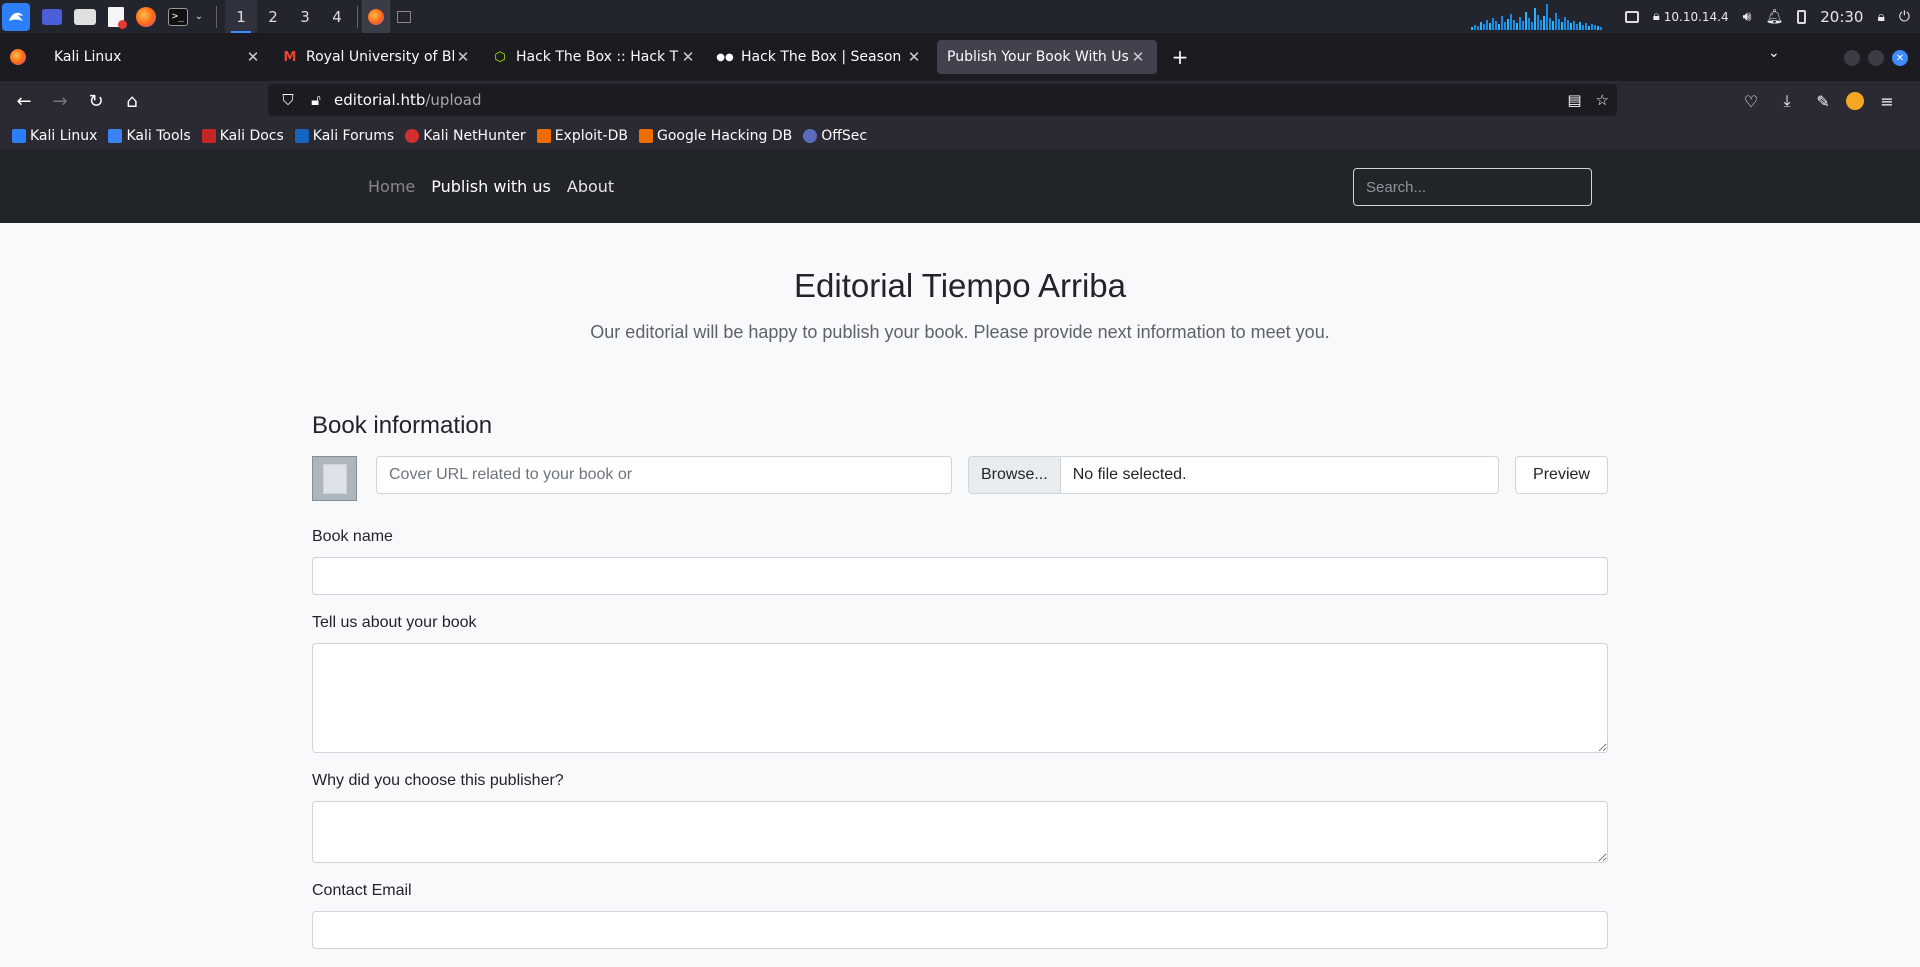 The width and height of the screenshot is (1920, 967). Describe the element at coordinates (960, 285) in the screenshot. I see `page-title: Editorial Tiempo Arriba` at that location.